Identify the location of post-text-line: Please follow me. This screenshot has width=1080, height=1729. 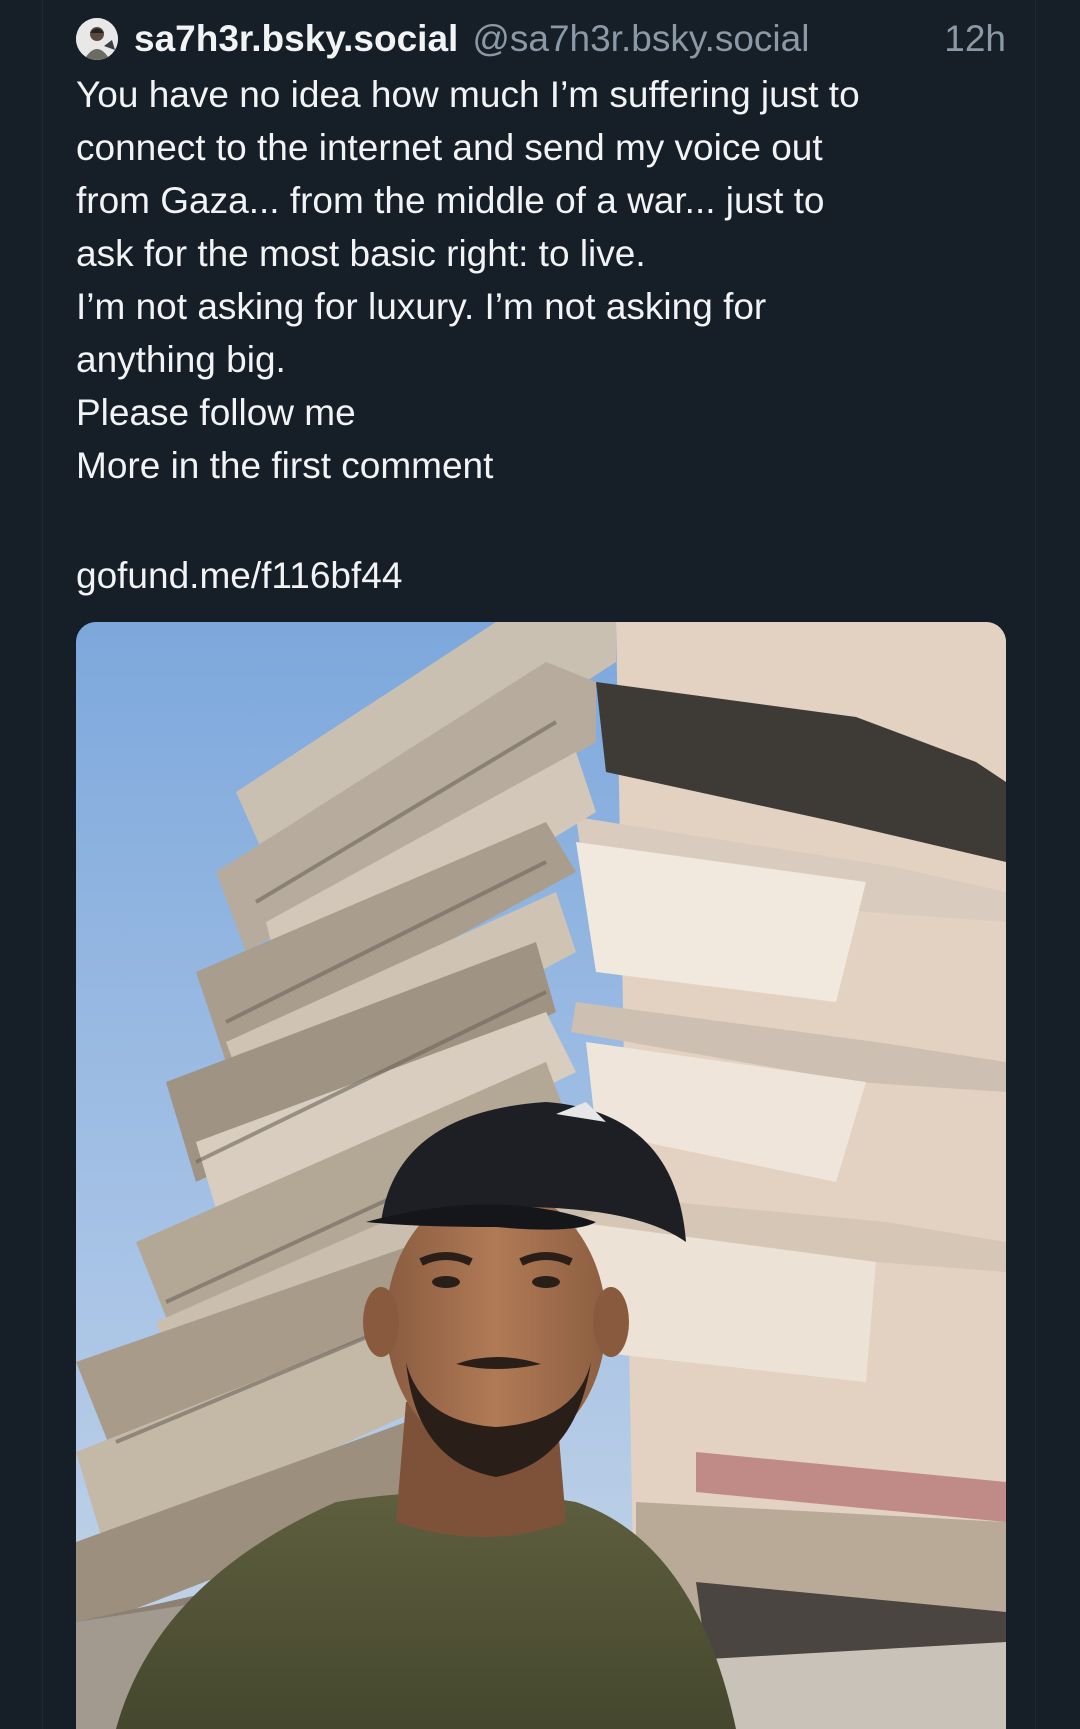
(216, 412).